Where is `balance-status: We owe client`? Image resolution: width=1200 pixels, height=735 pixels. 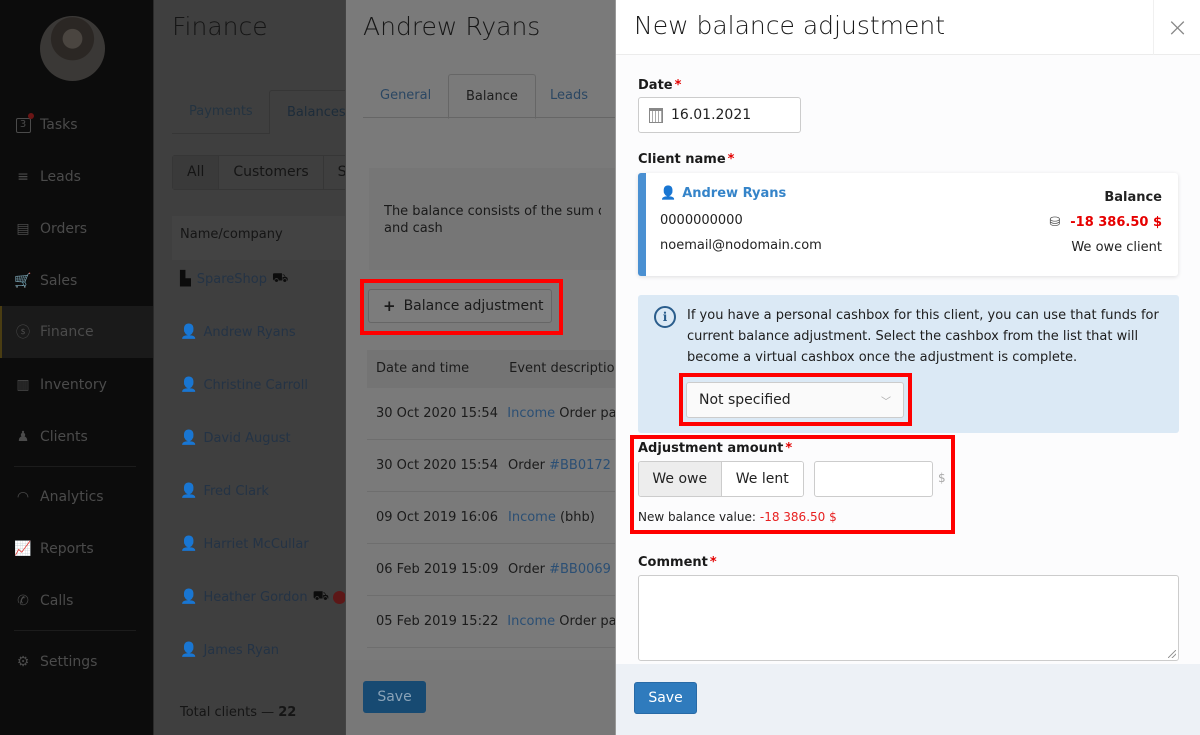
balance-status: We owe client is located at coordinates (1116, 247).